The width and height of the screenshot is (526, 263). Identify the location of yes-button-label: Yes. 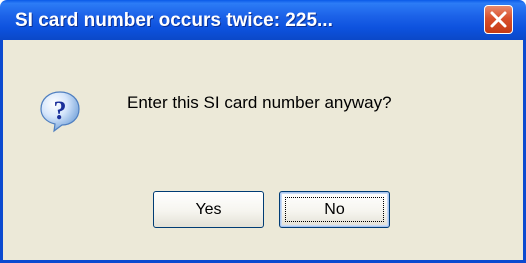
(208, 209).